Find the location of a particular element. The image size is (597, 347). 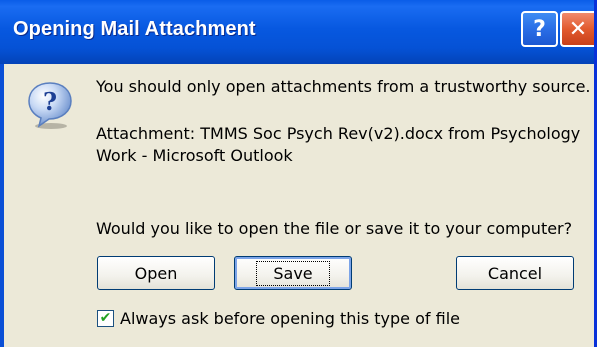

always-ask-checkbox: ✔ is located at coordinates (105, 318).